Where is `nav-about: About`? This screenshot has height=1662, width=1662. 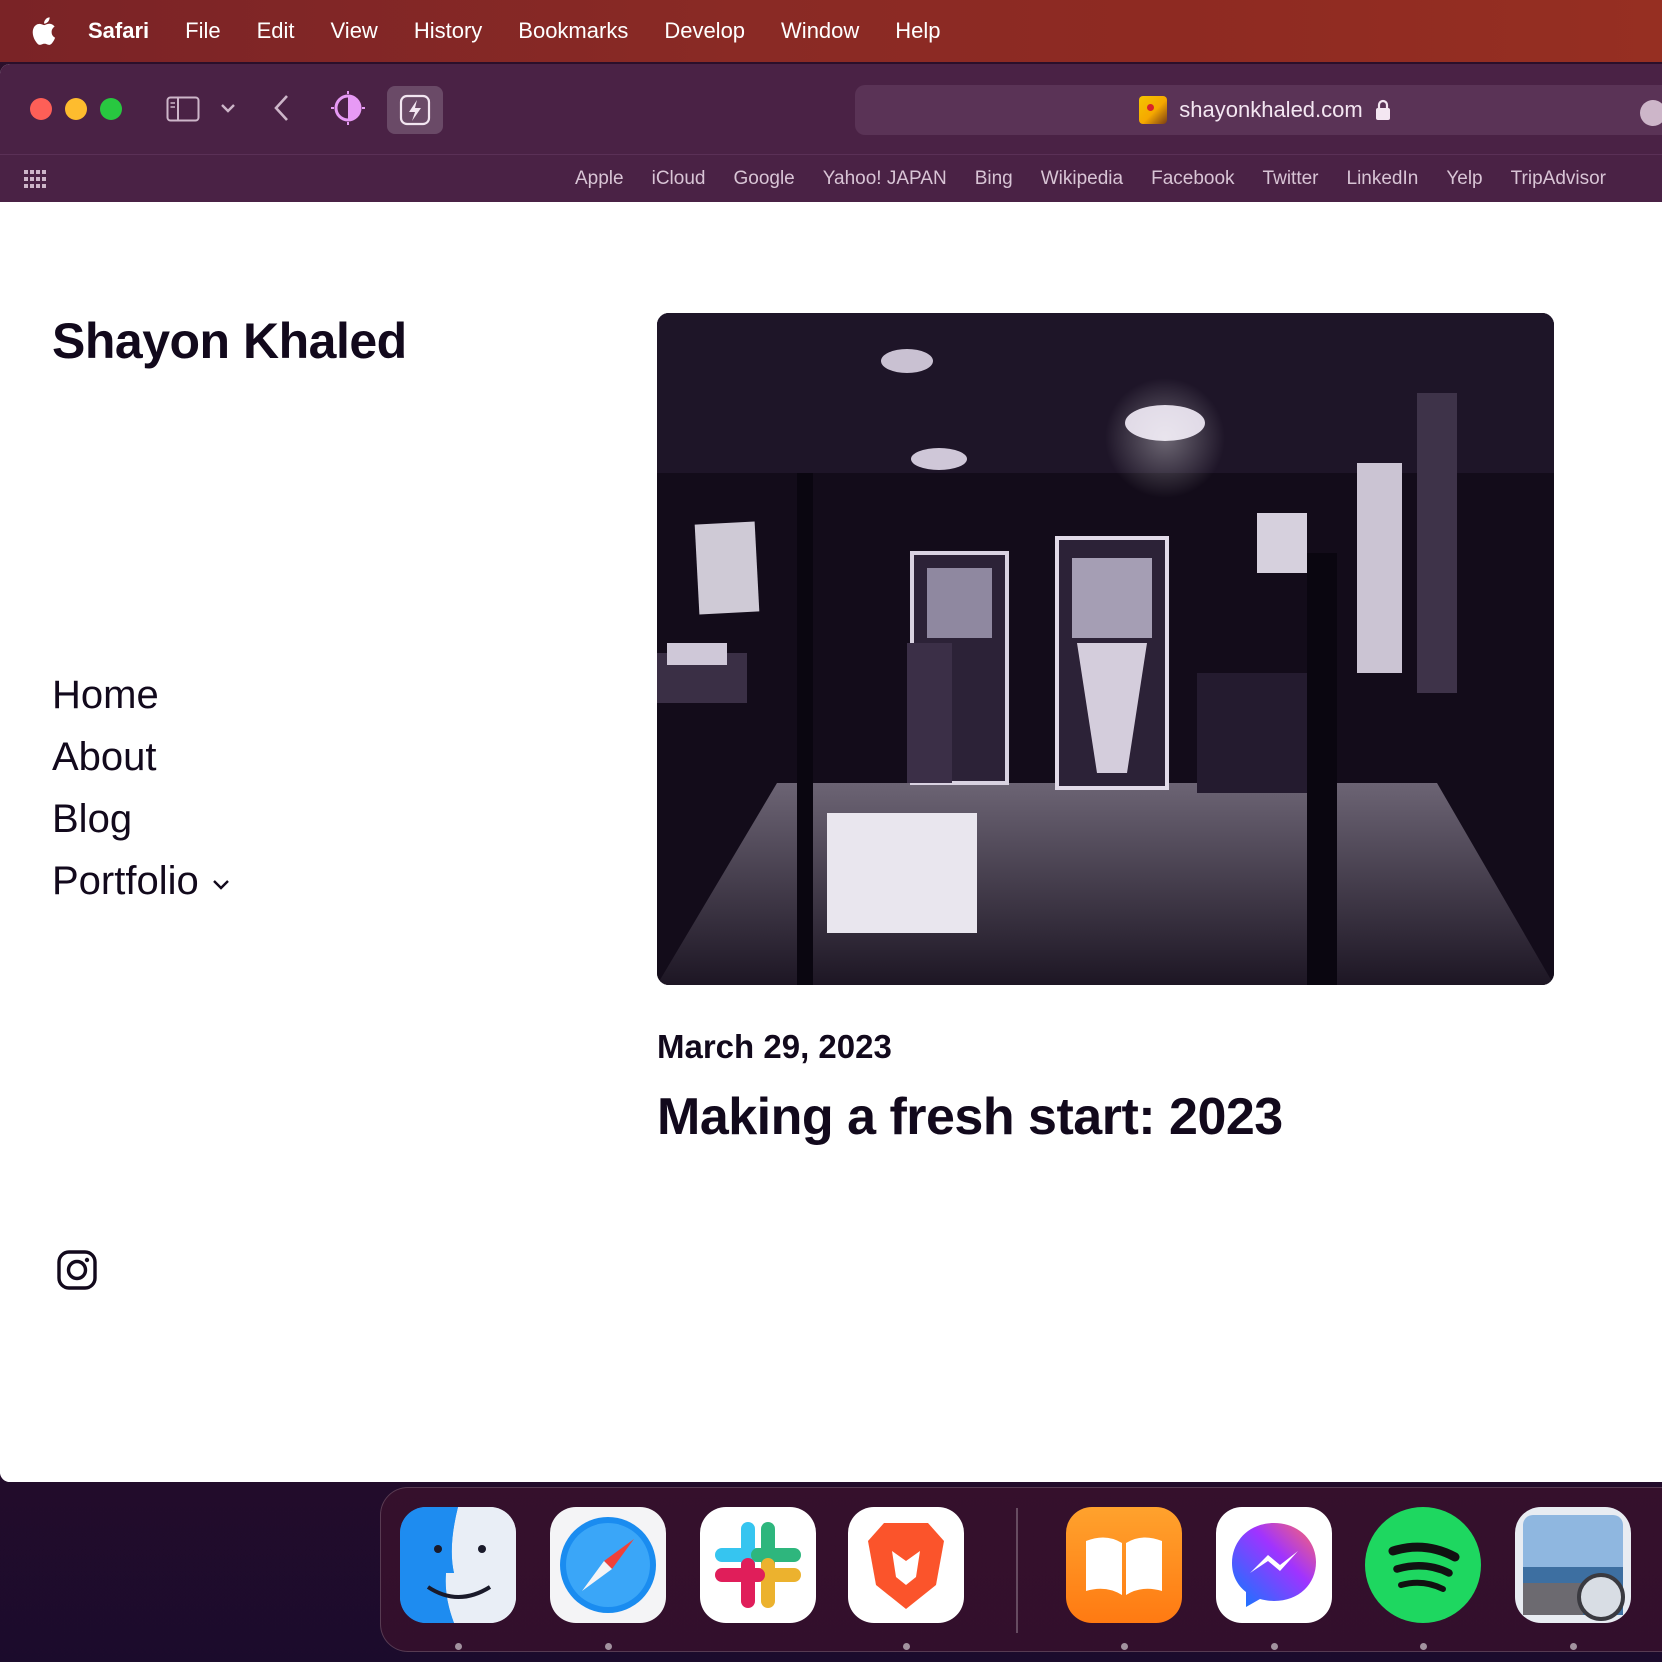 nav-about: About is located at coordinates (141, 757).